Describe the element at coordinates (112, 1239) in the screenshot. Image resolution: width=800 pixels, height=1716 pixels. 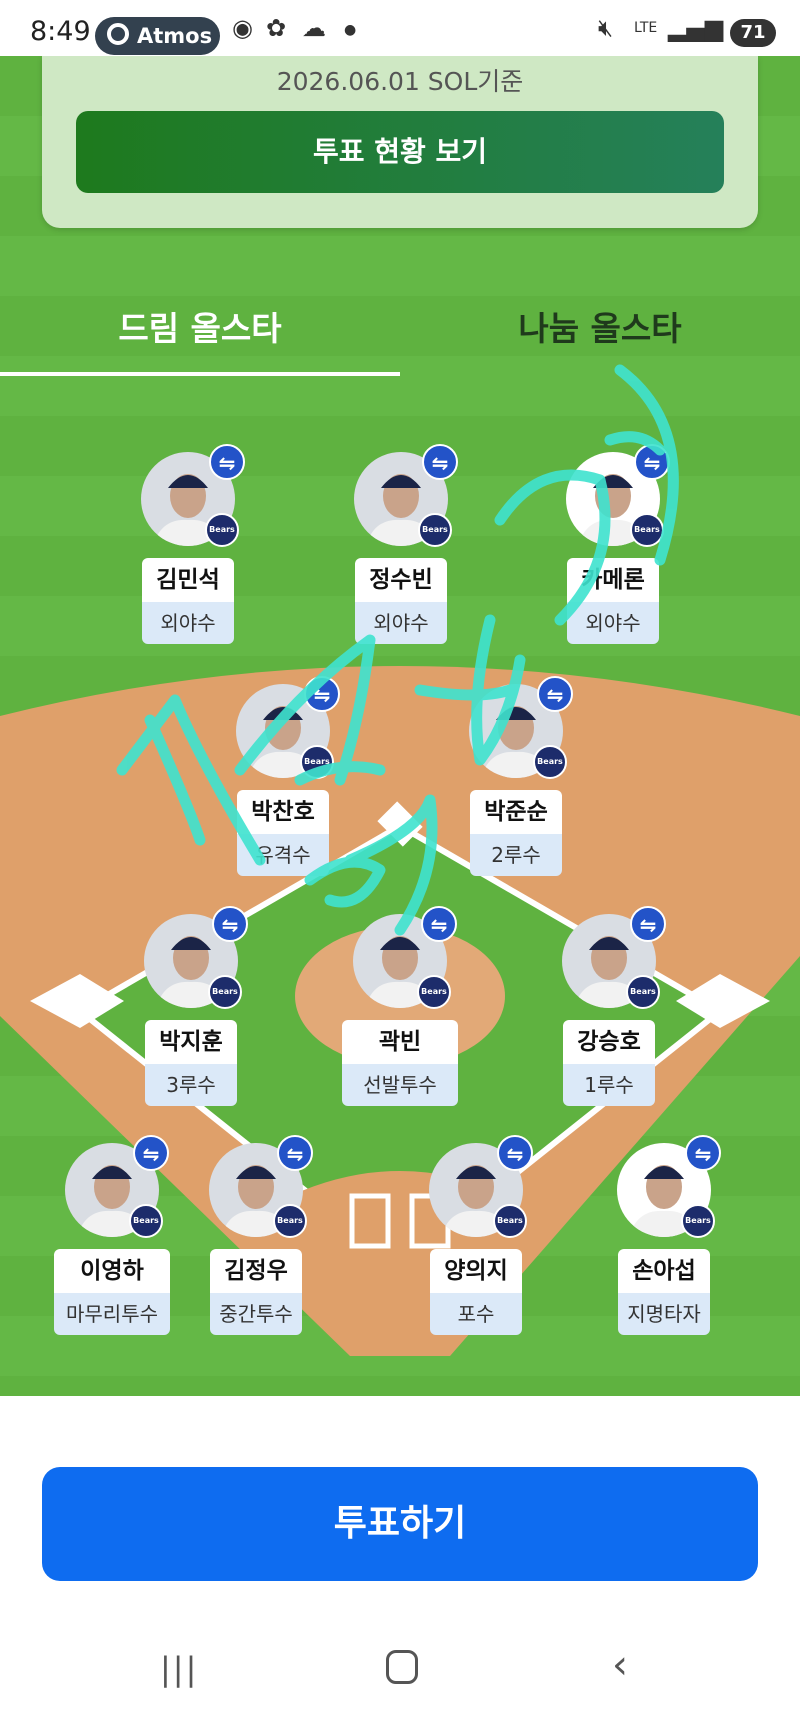
I see `player-card: ⇋ Bears 이영하 마무리투수` at that location.